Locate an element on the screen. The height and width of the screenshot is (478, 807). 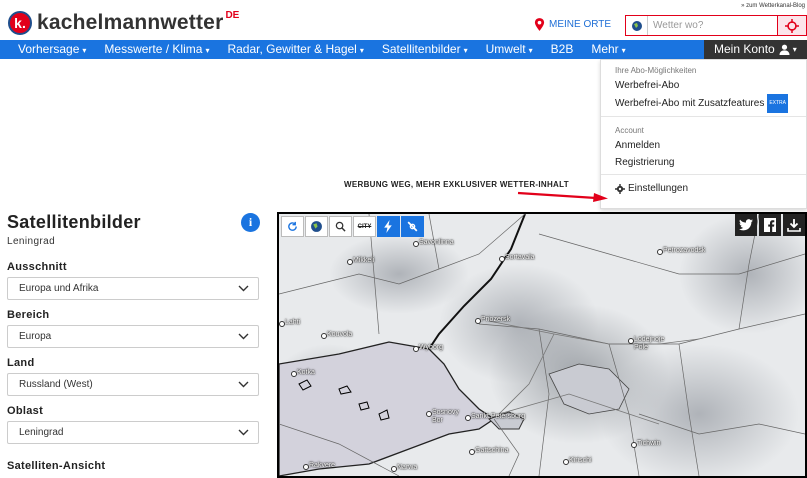
twitter-button is located at coordinates (746, 225).